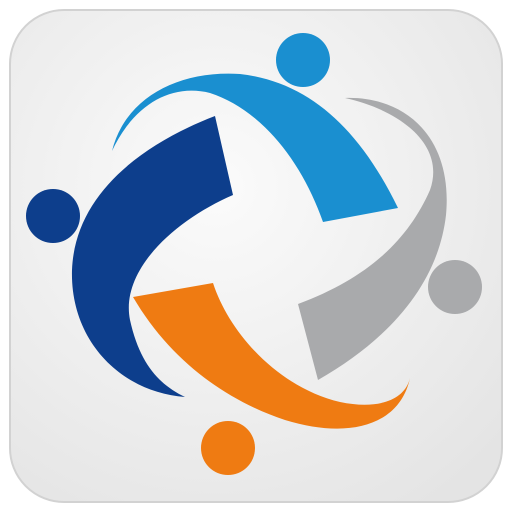 The width and height of the screenshot is (512, 512). I want to click on gray-head, so click(455, 287).